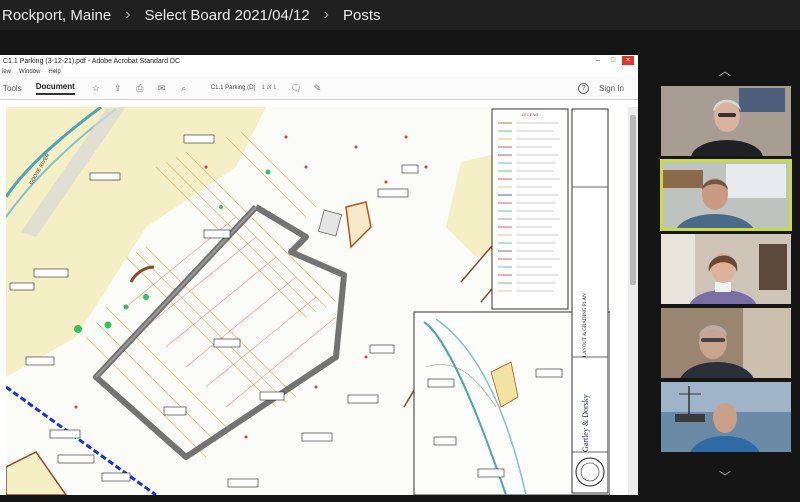 The image size is (800, 502). I want to click on scrollbar-thumb, so click(633, 200).